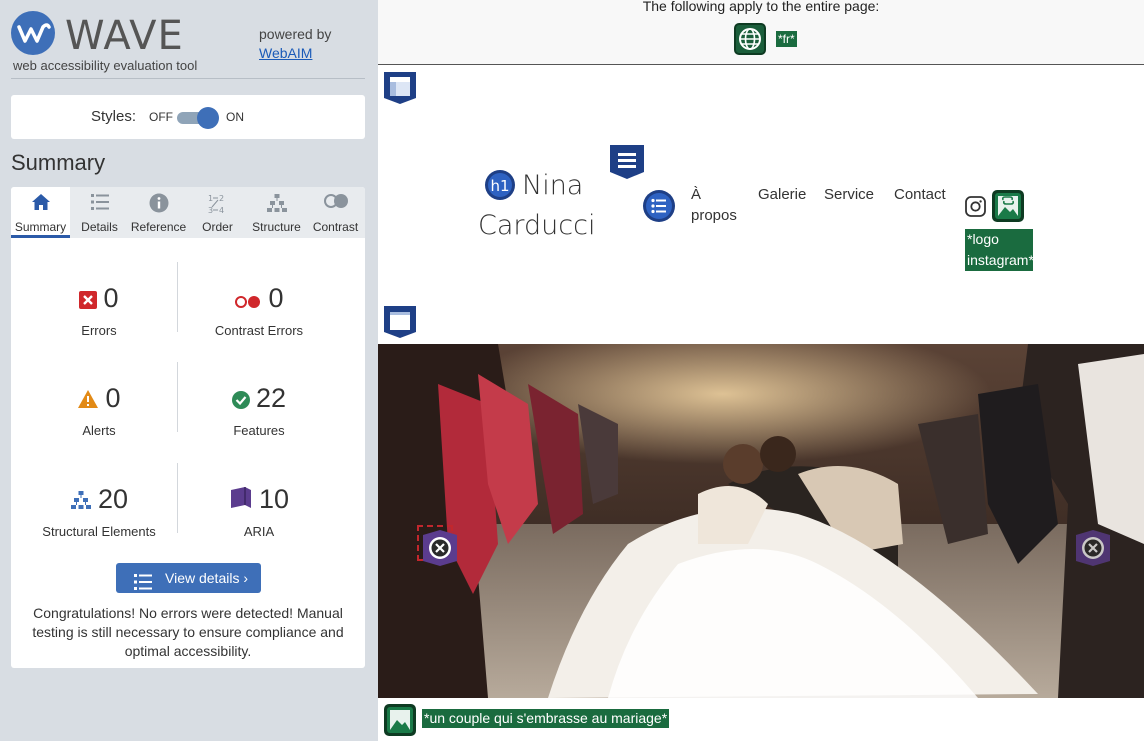 This screenshot has height=741, width=1144. What do you see at coordinates (33, 33) in the screenshot?
I see `wave-logo-icon` at bounding box center [33, 33].